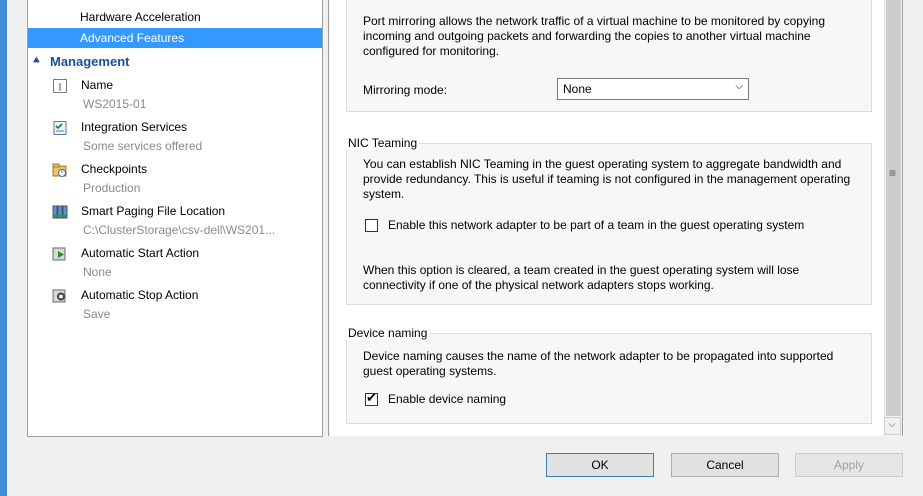 This screenshot has width=923, height=496. Describe the element at coordinates (187, 181) in the screenshot. I see `nav-item-checkpoints: Checkpoints Production` at that location.